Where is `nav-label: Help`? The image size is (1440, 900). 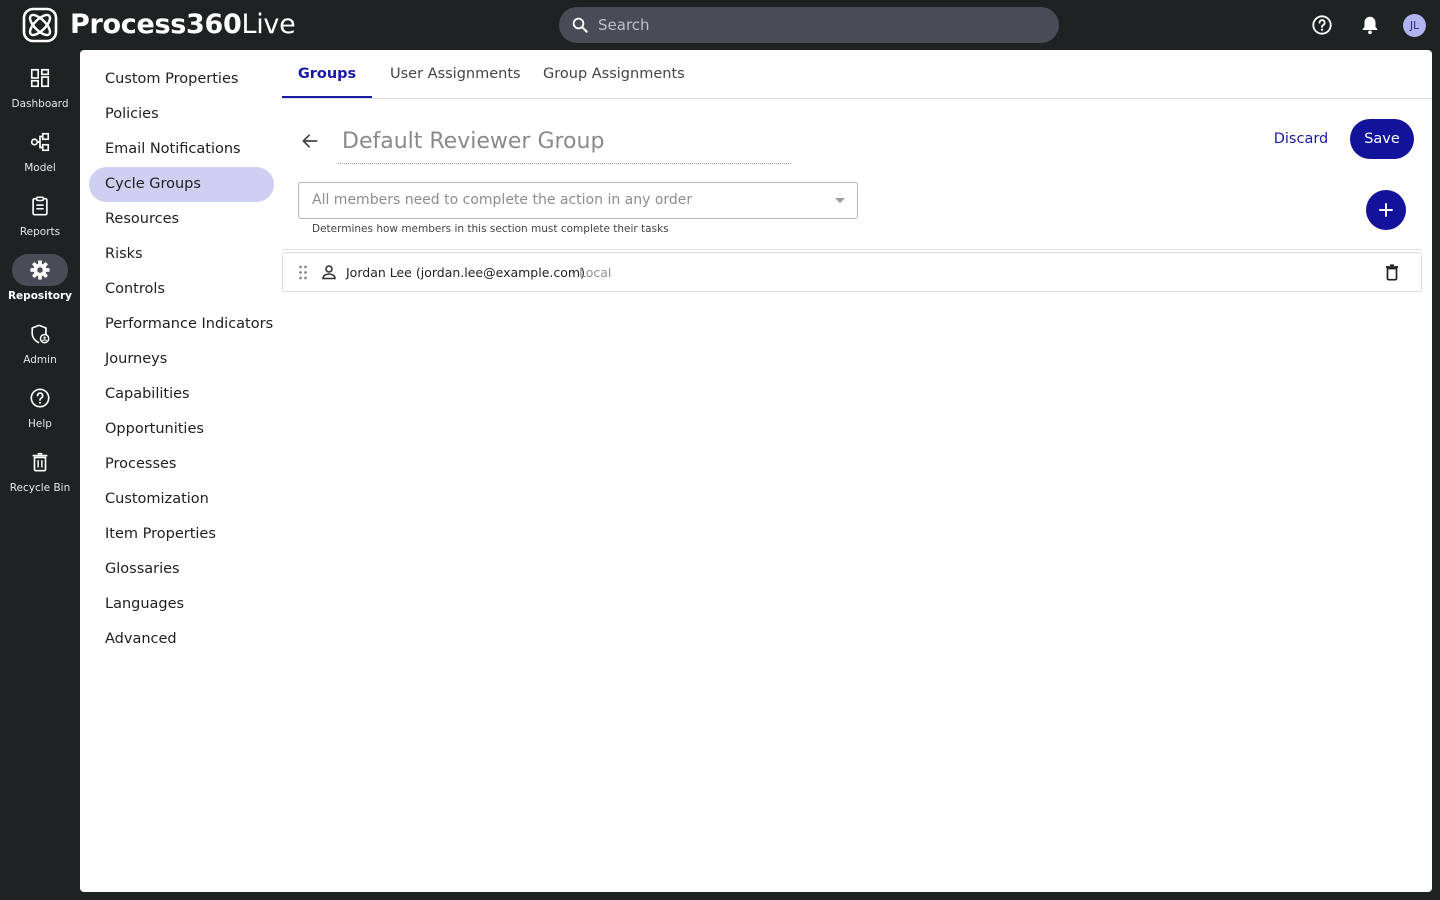 nav-label: Help is located at coordinates (40, 424).